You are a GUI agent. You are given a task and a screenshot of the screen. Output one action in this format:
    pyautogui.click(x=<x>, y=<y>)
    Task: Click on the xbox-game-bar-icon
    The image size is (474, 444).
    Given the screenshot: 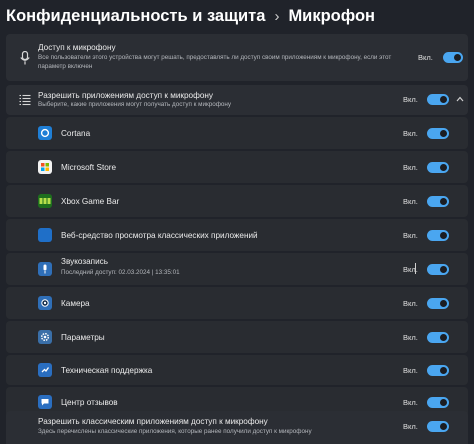 What is the action you would take?
    pyautogui.click(x=45, y=201)
    